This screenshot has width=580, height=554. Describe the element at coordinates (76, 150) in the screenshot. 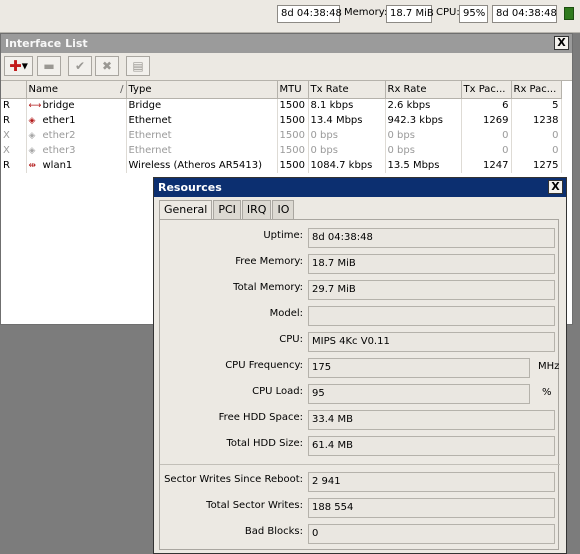

I see `name-cell: ◈ ether3` at that location.